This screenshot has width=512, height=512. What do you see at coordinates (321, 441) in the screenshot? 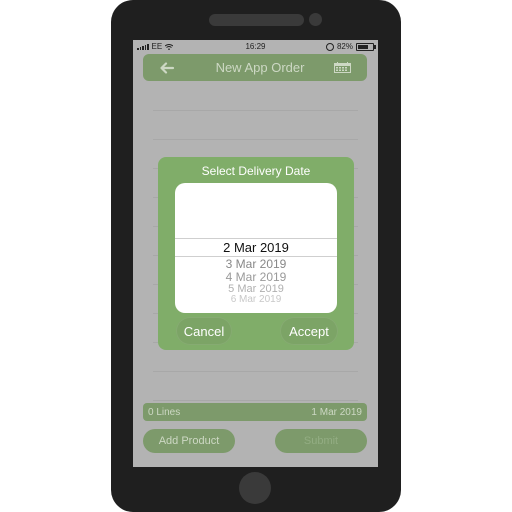
I see `submit-button: Submit` at bounding box center [321, 441].